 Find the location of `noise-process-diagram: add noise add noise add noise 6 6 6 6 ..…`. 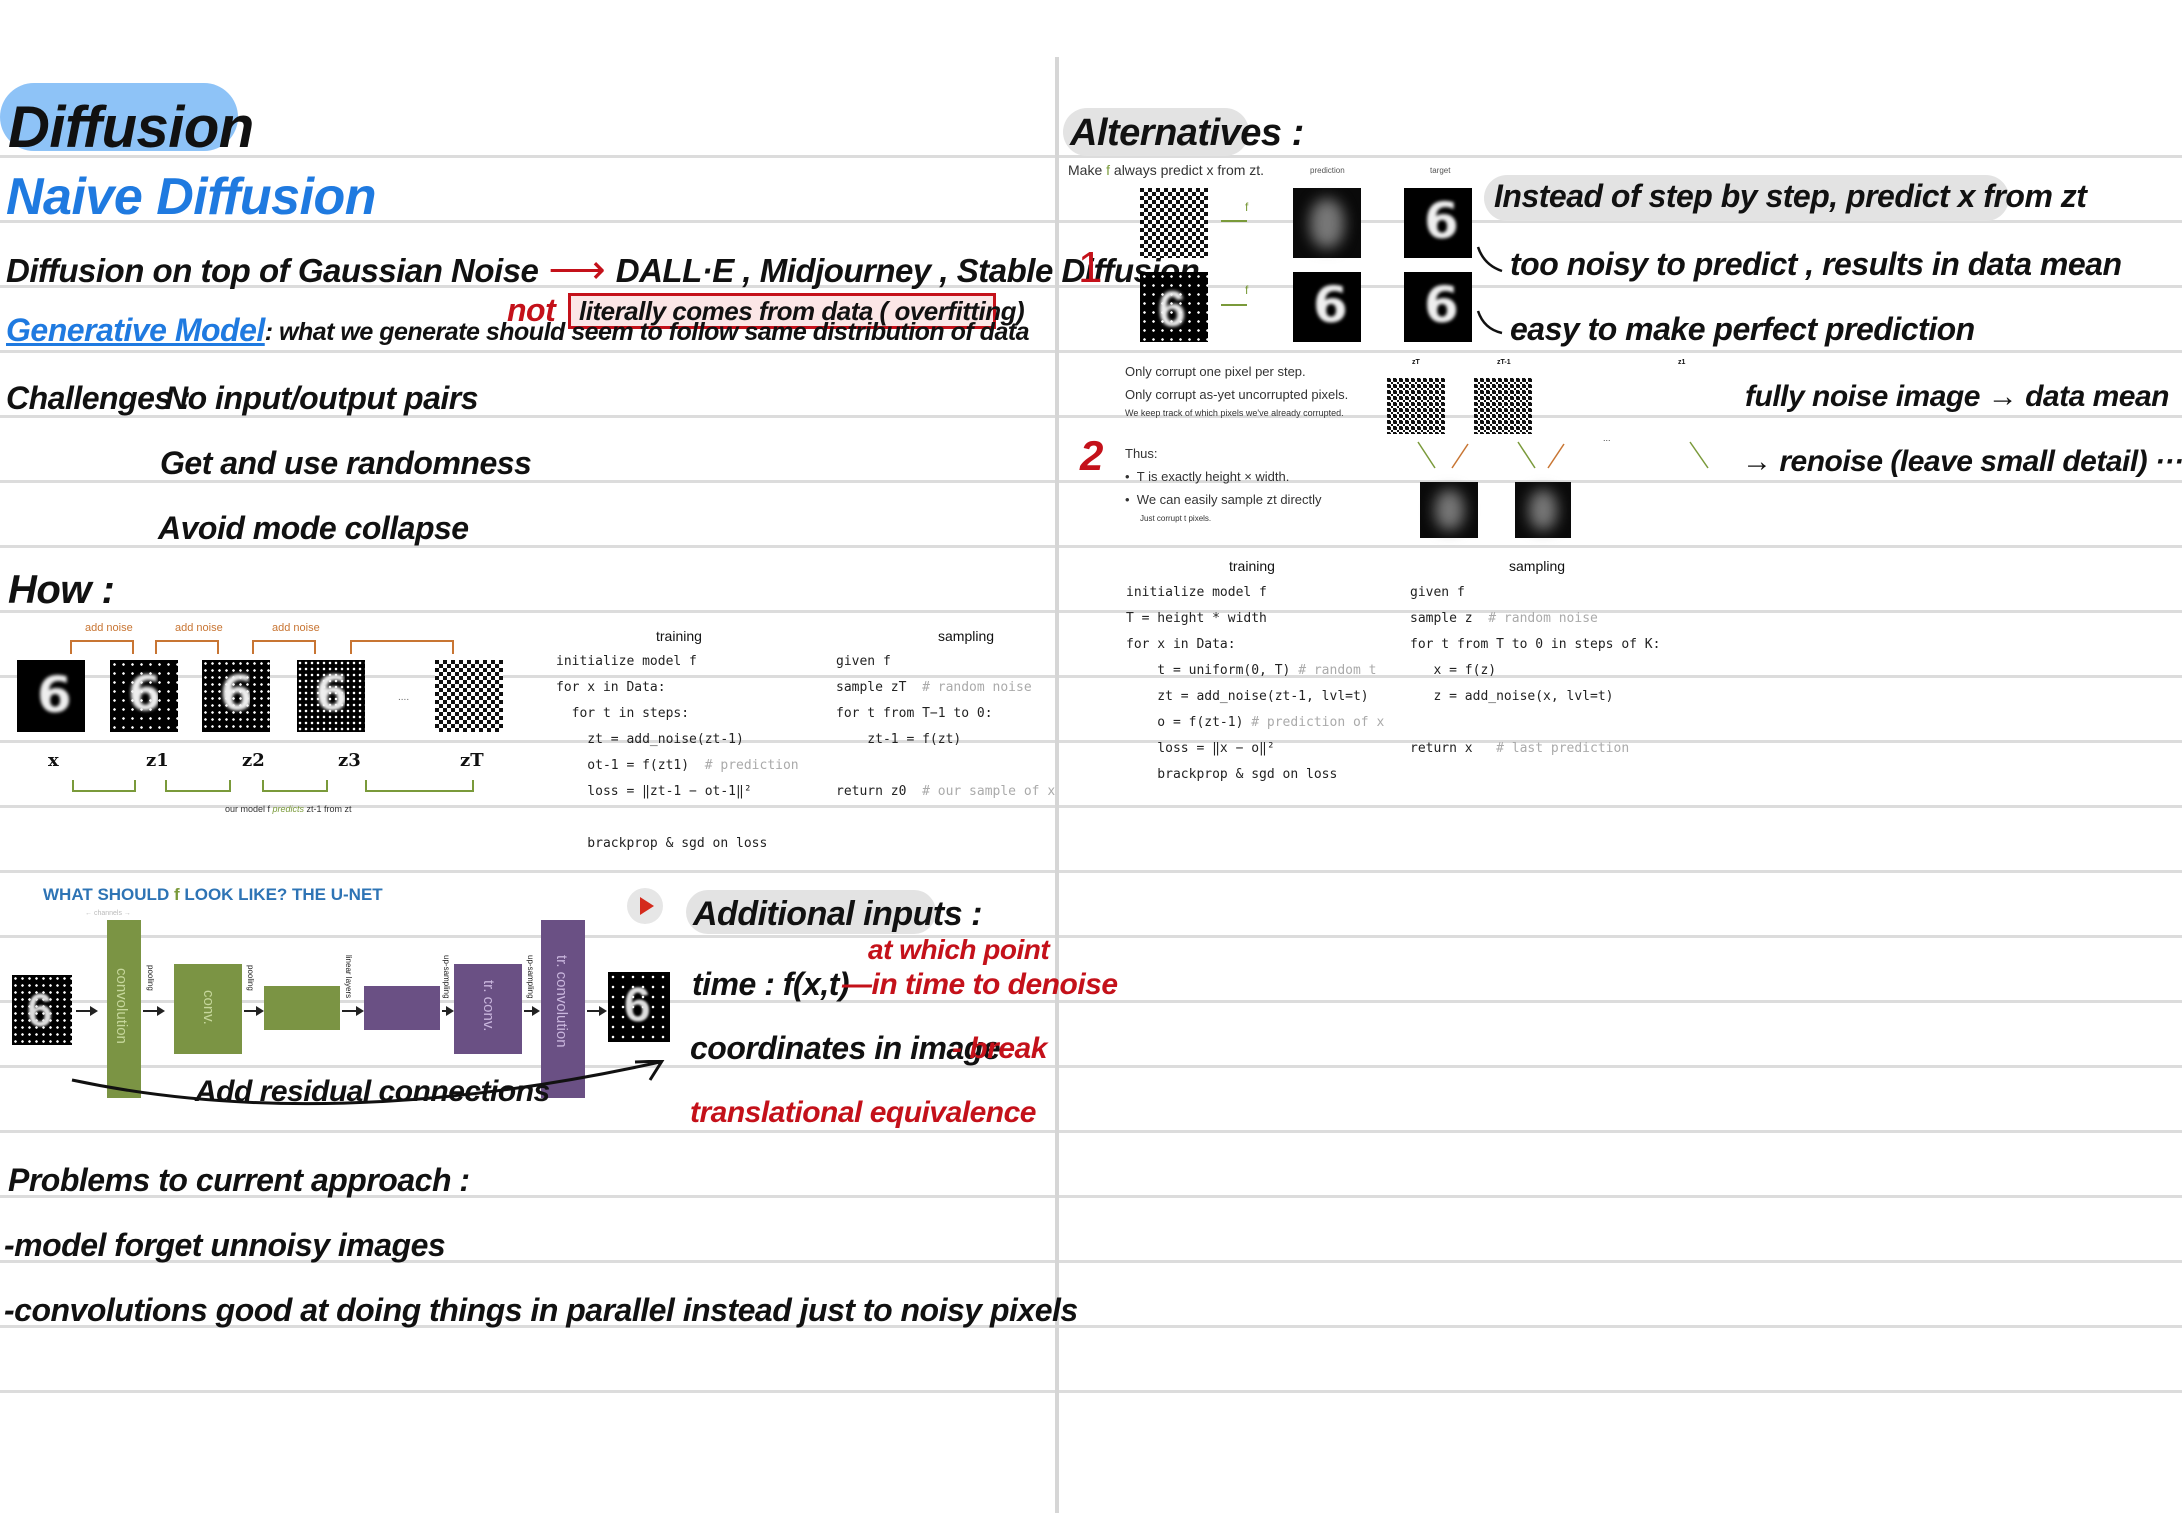

noise-process-diagram: add noise add noise add noise 6 6 6 6 ..… is located at coordinates (275, 727).